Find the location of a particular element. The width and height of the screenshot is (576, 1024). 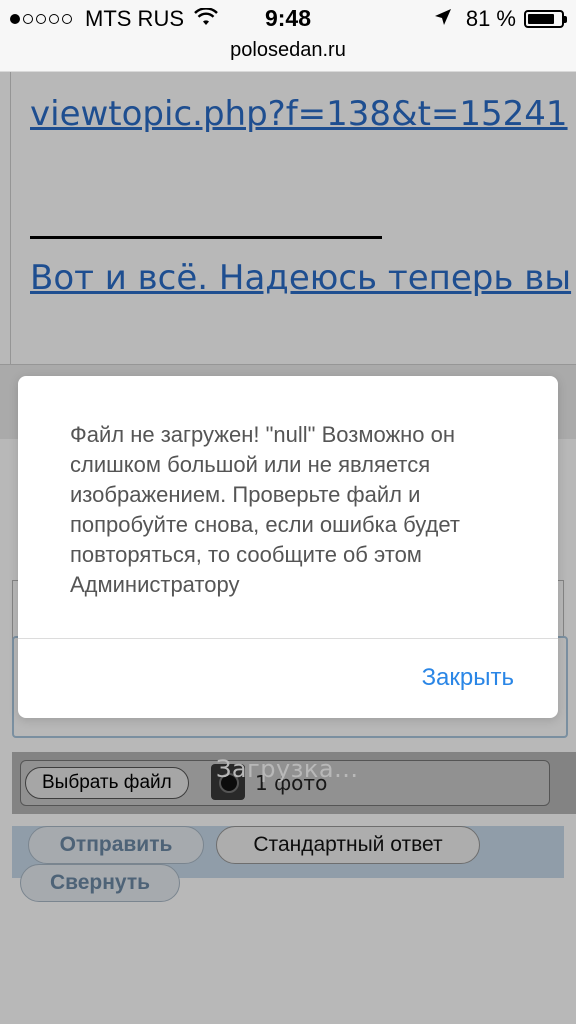

status-right: 81 % is located at coordinates (500, 19).